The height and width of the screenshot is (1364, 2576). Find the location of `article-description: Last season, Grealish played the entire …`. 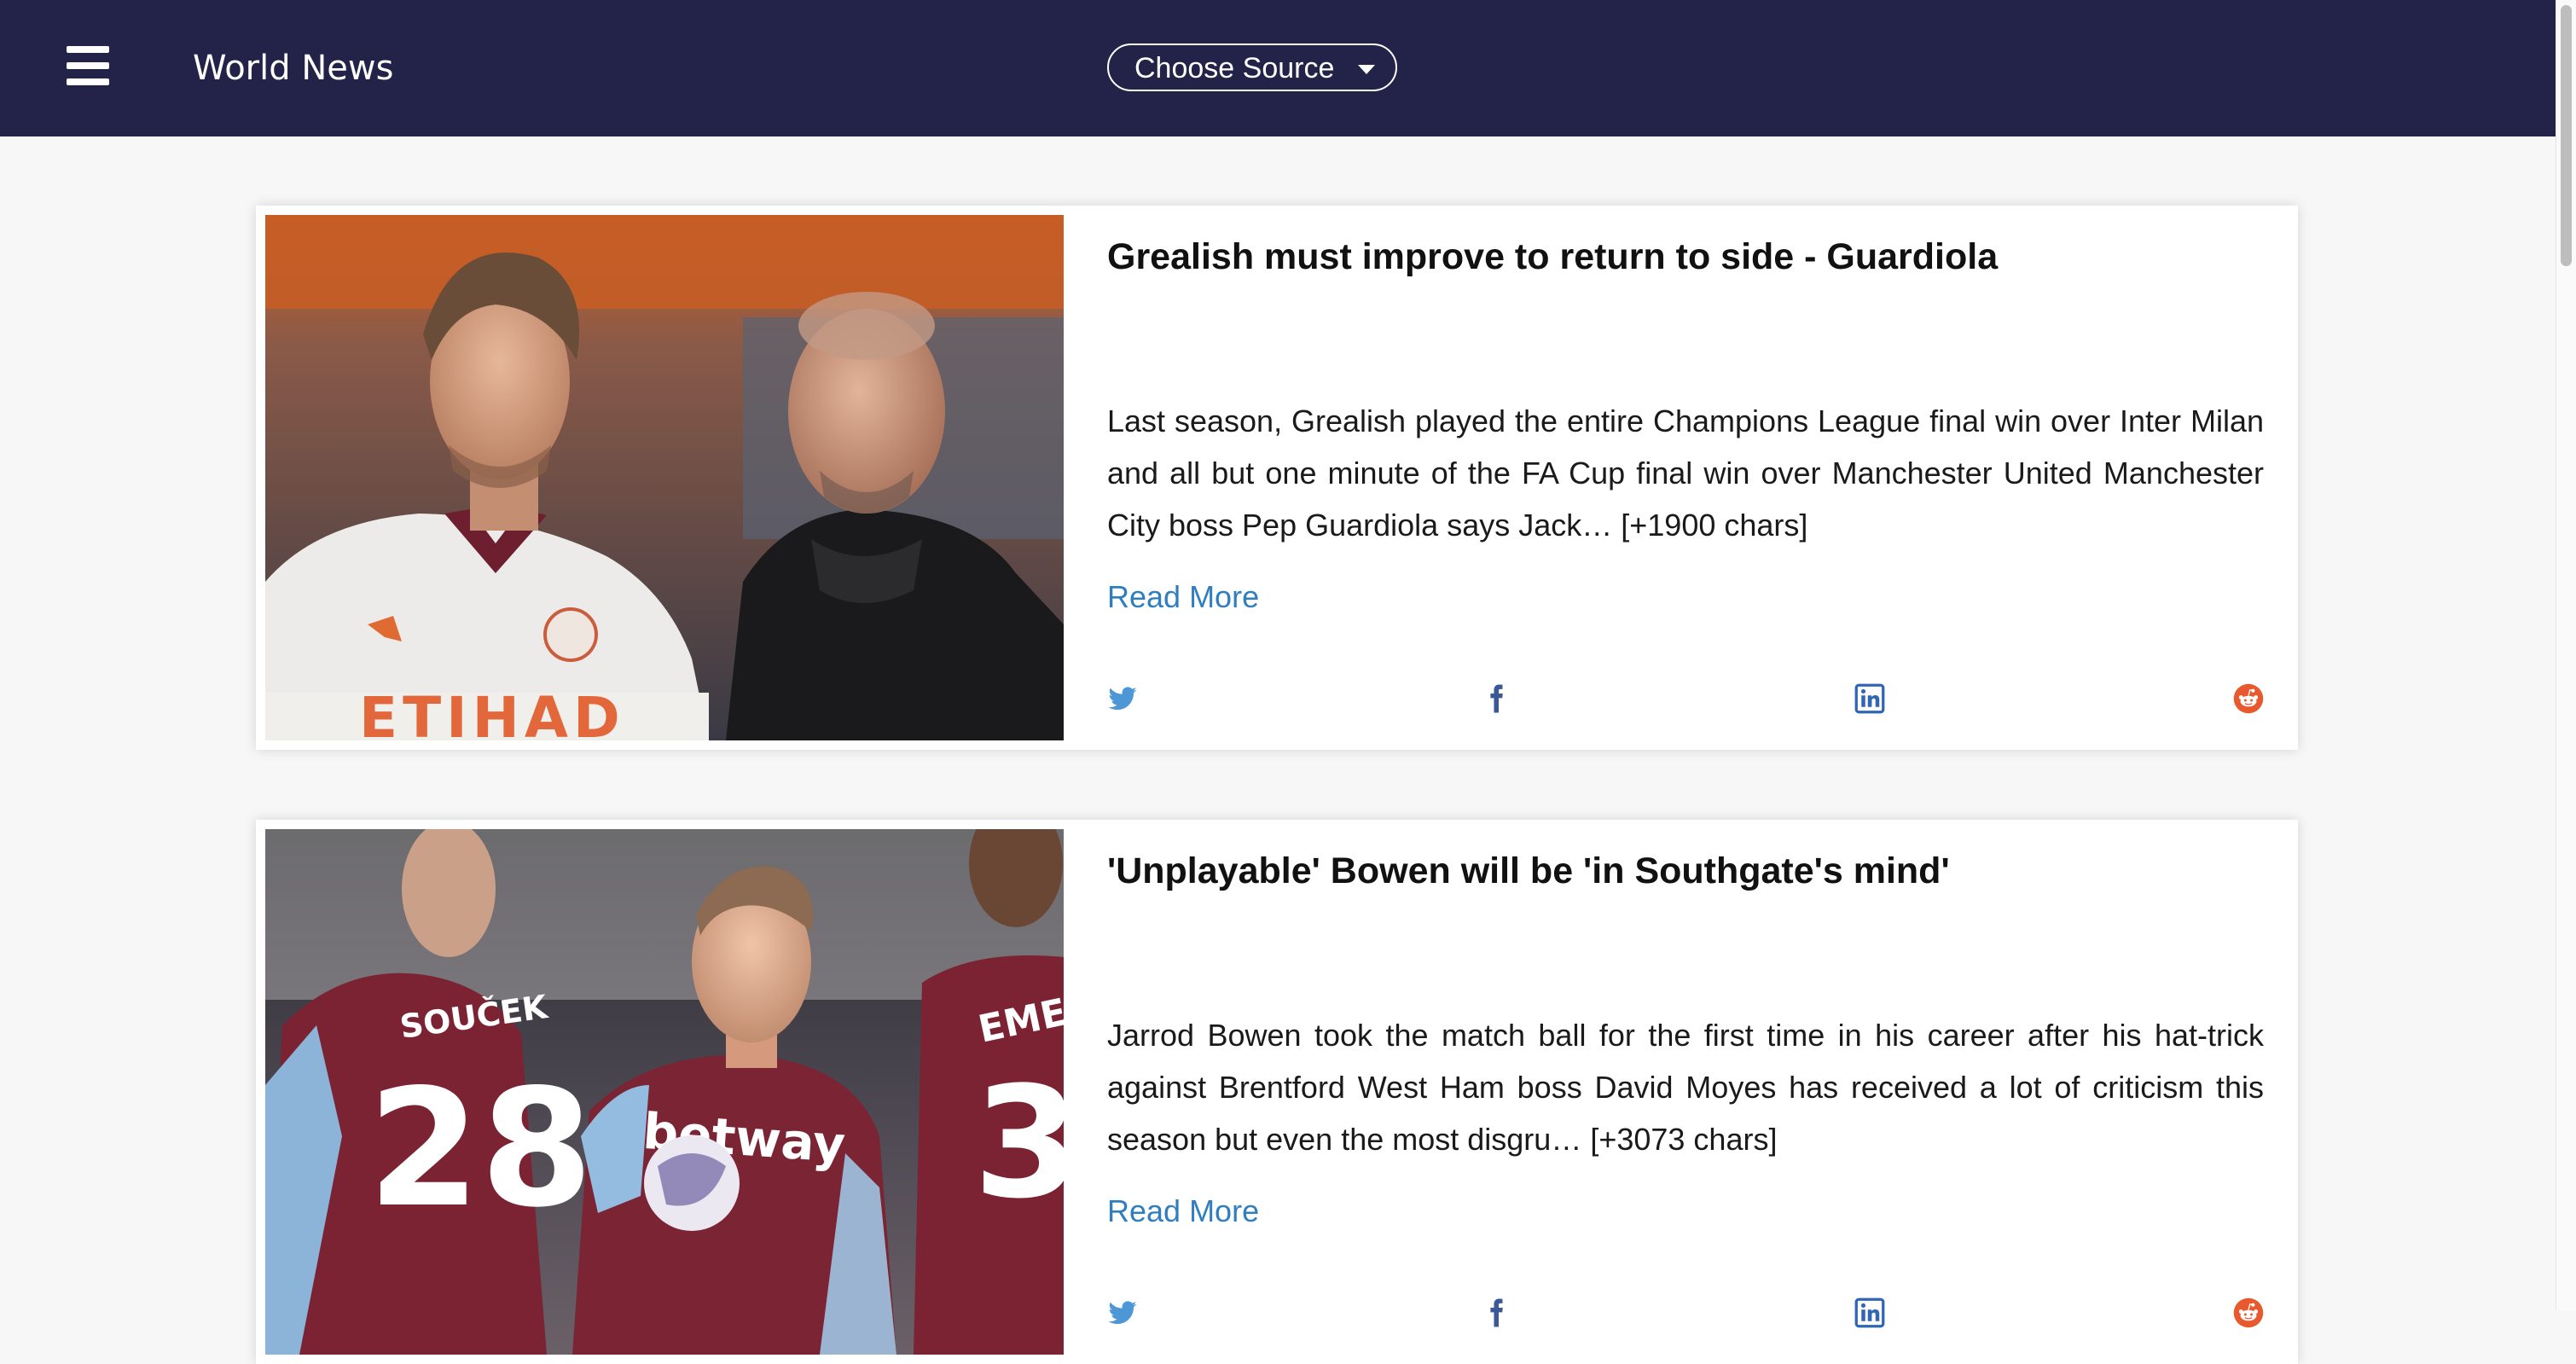

article-description: Last season, Grealish played the entire … is located at coordinates (1685, 473).